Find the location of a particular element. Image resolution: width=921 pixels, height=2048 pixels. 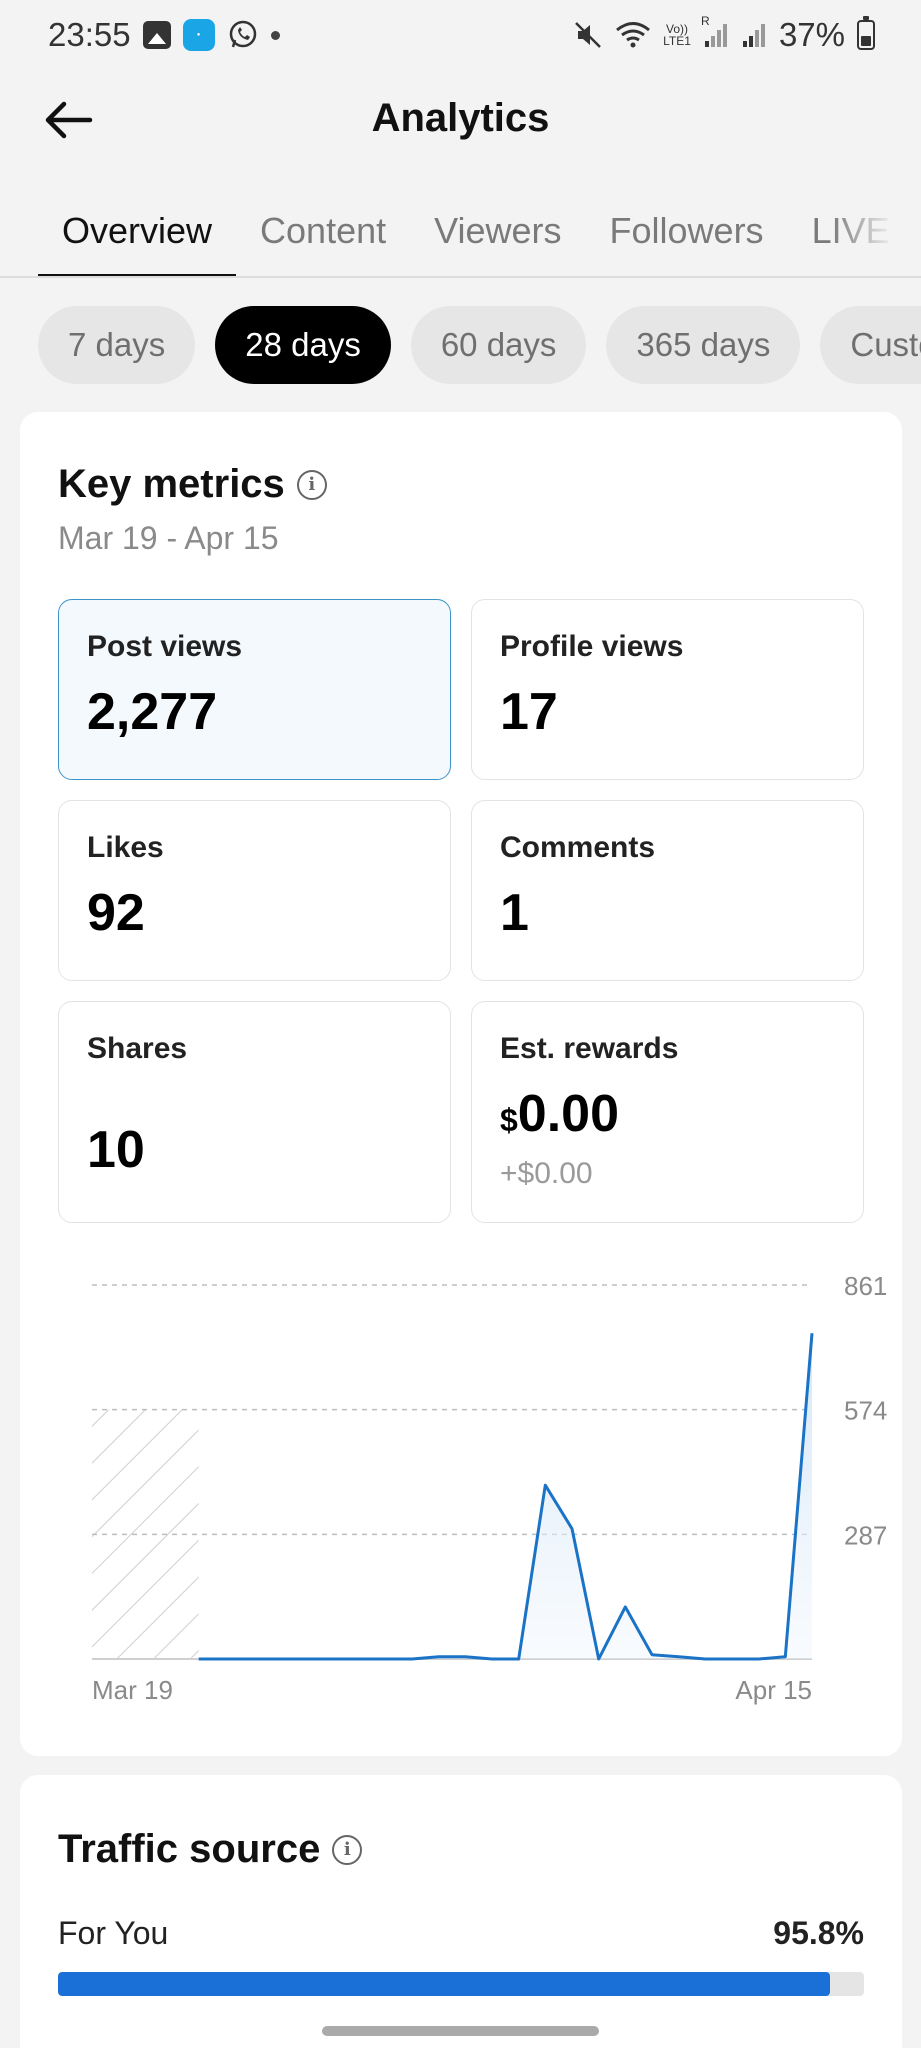

metric-value: 10 is located at coordinates (116, 1150).